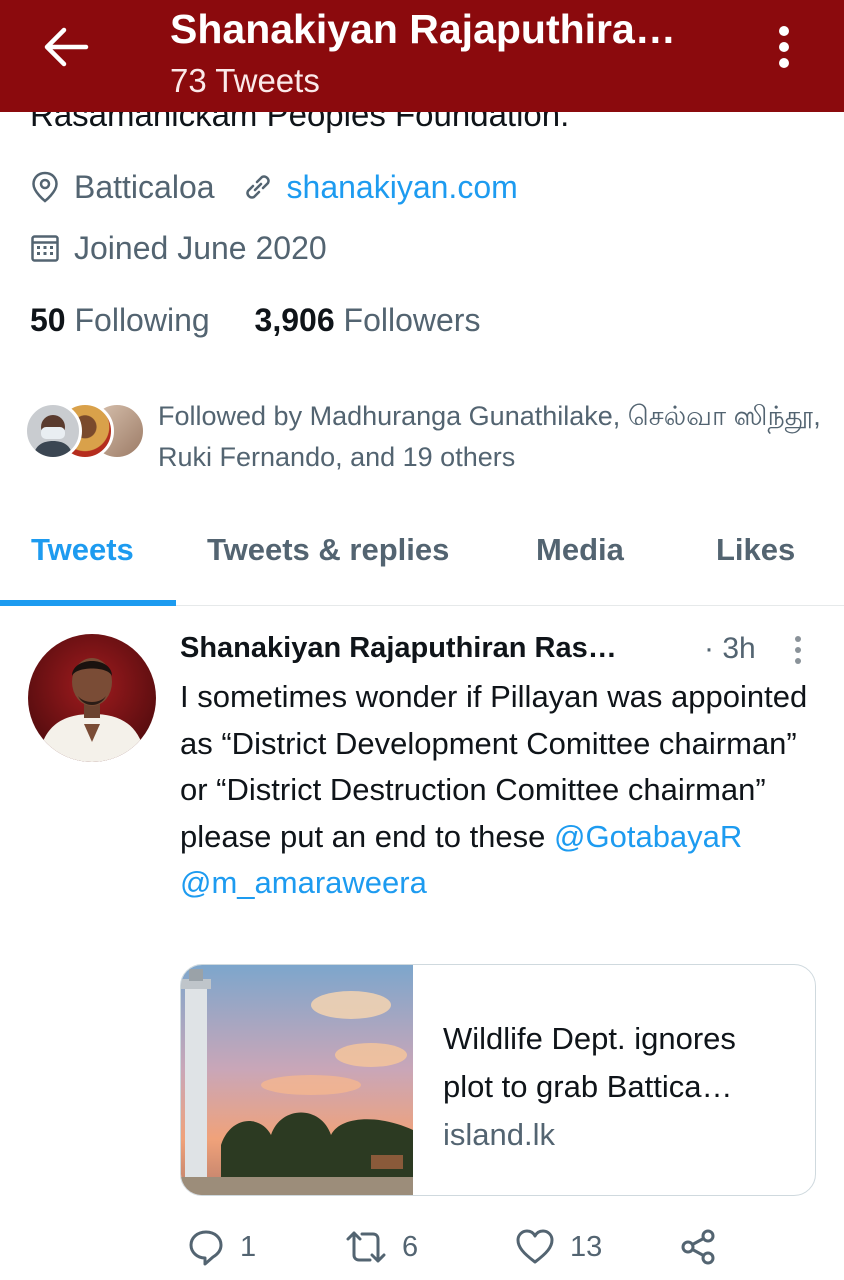 This screenshot has height=1280, width=844. What do you see at coordinates (328, 550) in the screenshot?
I see `tab-tweets-replies: Tweets & replies` at bounding box center [328, 550].